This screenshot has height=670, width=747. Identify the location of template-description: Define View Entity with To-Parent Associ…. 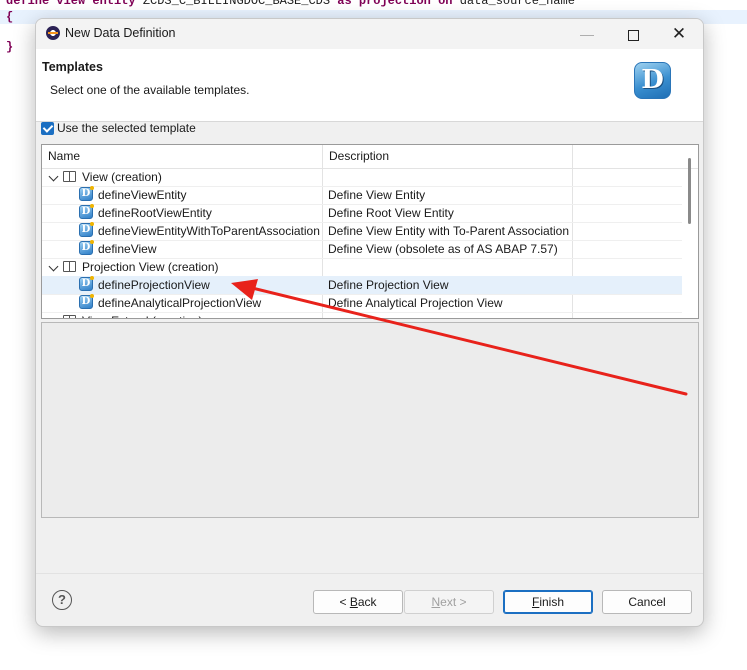
(449, 231).